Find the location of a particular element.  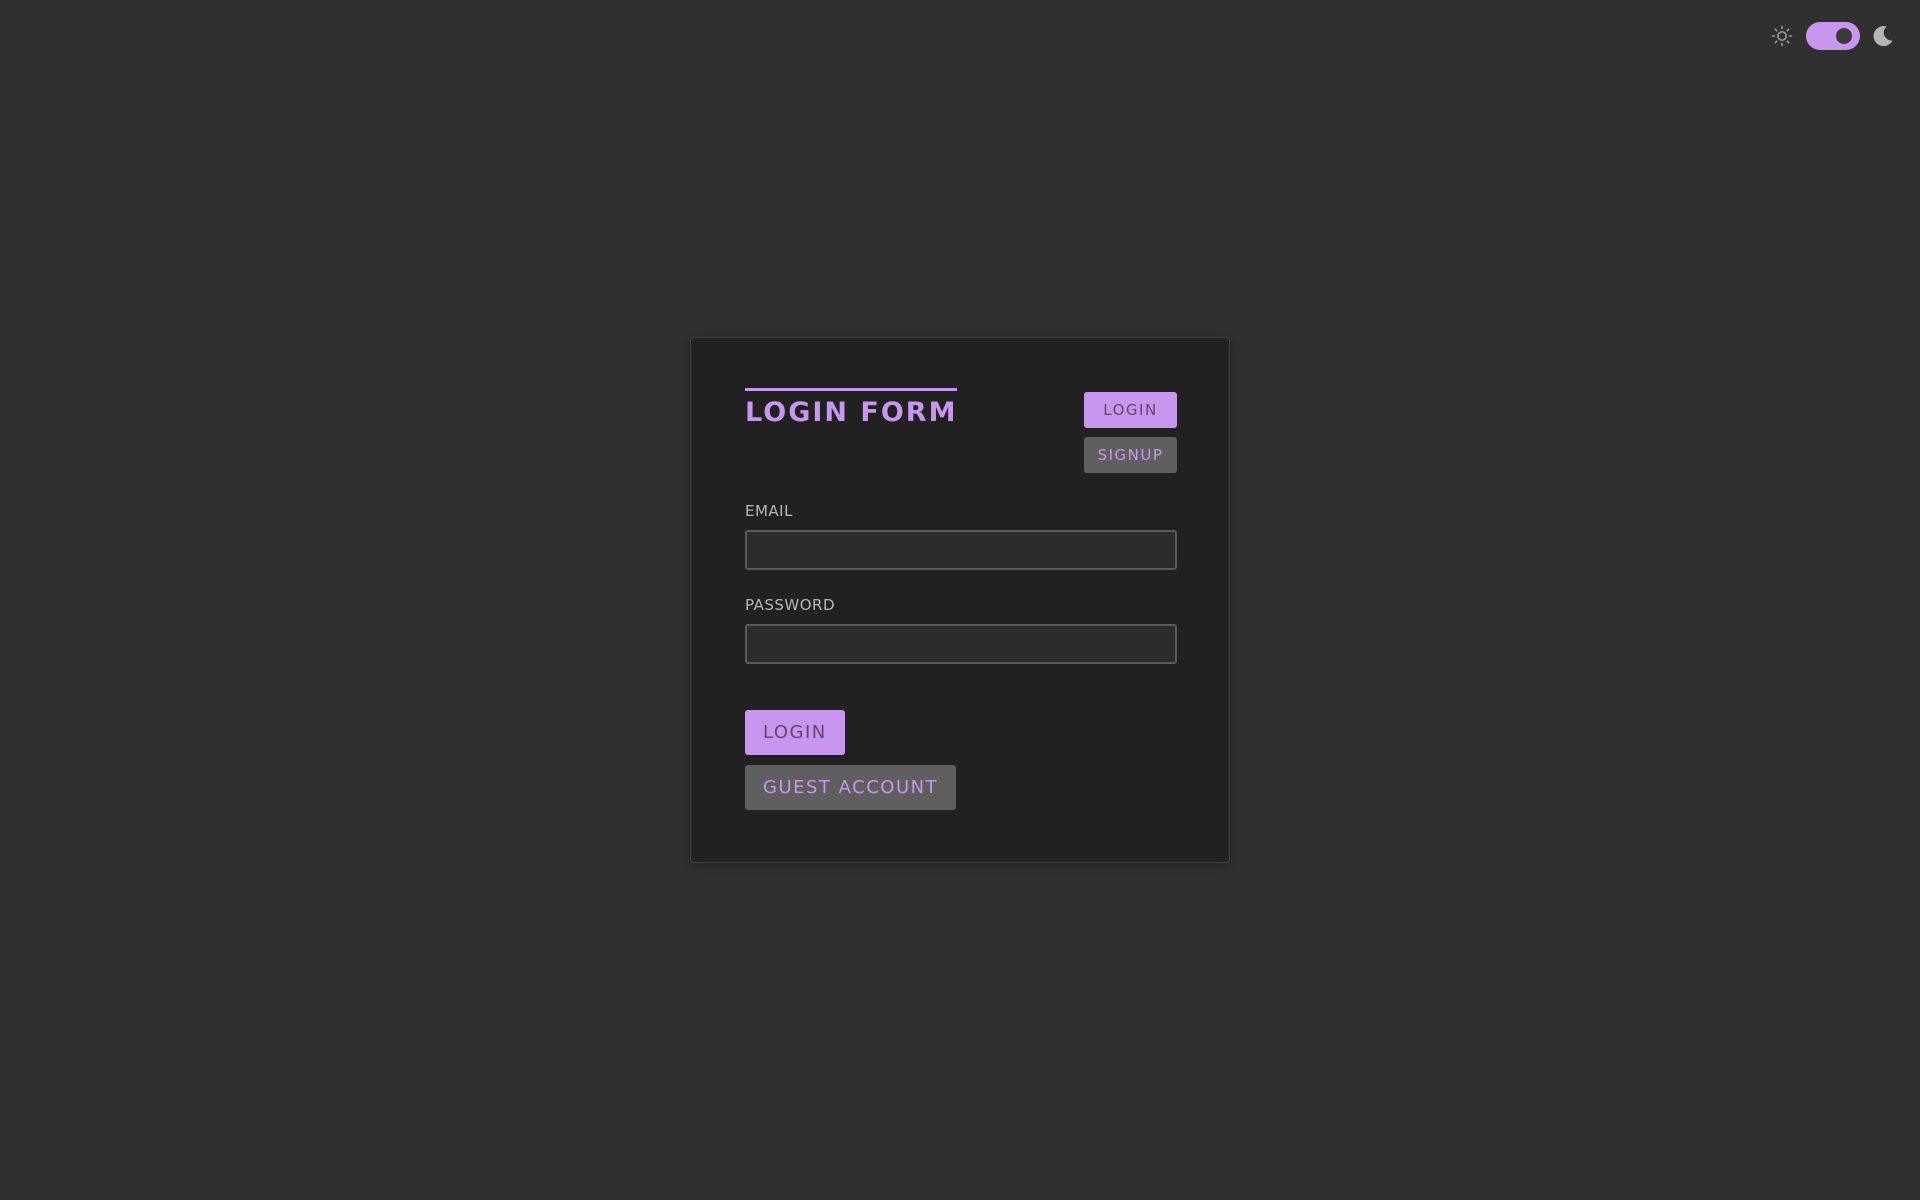

password-field is located at coordinates (961, 644).